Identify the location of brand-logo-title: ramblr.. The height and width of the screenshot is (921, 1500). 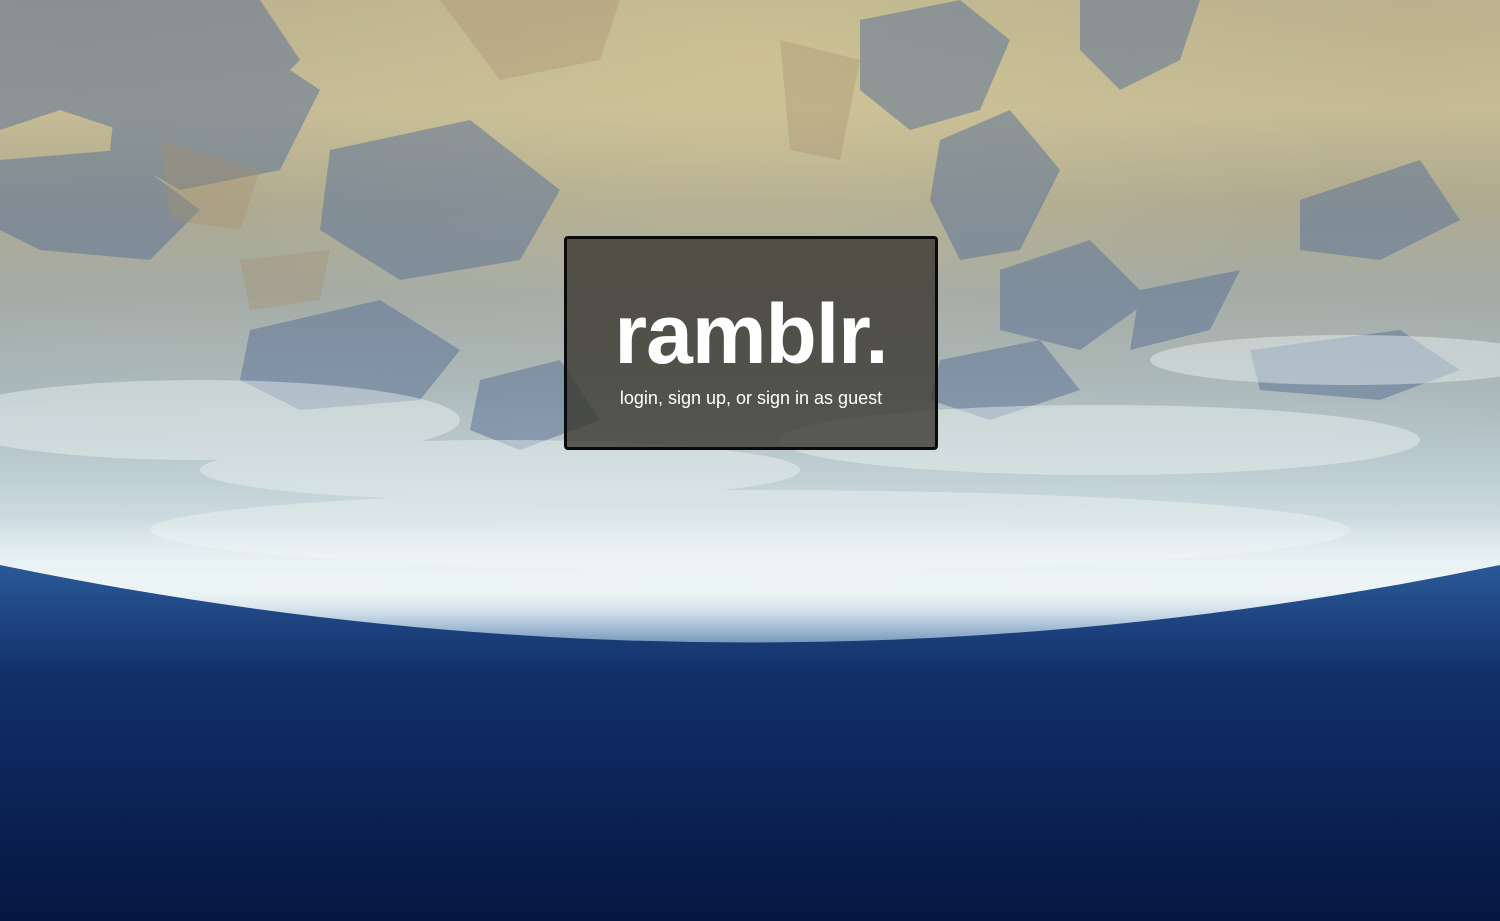
(751, 334).